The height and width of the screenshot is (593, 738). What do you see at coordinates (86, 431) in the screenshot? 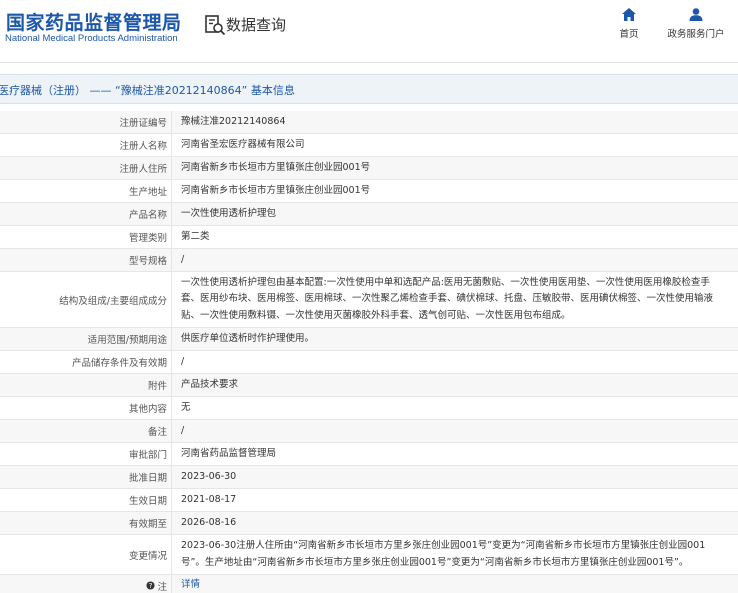
I see `row-label: 备注` at bounding box center [86, 431].